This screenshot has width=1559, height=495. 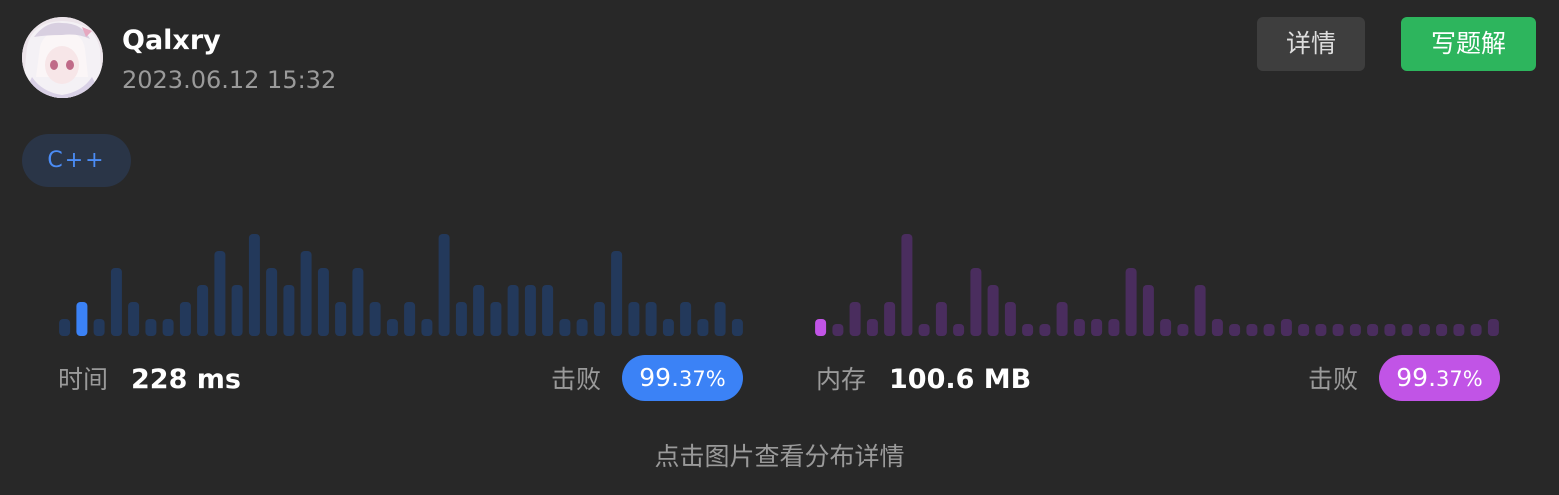 I want to click on language-tag: C++, so click(x=76, y=160).